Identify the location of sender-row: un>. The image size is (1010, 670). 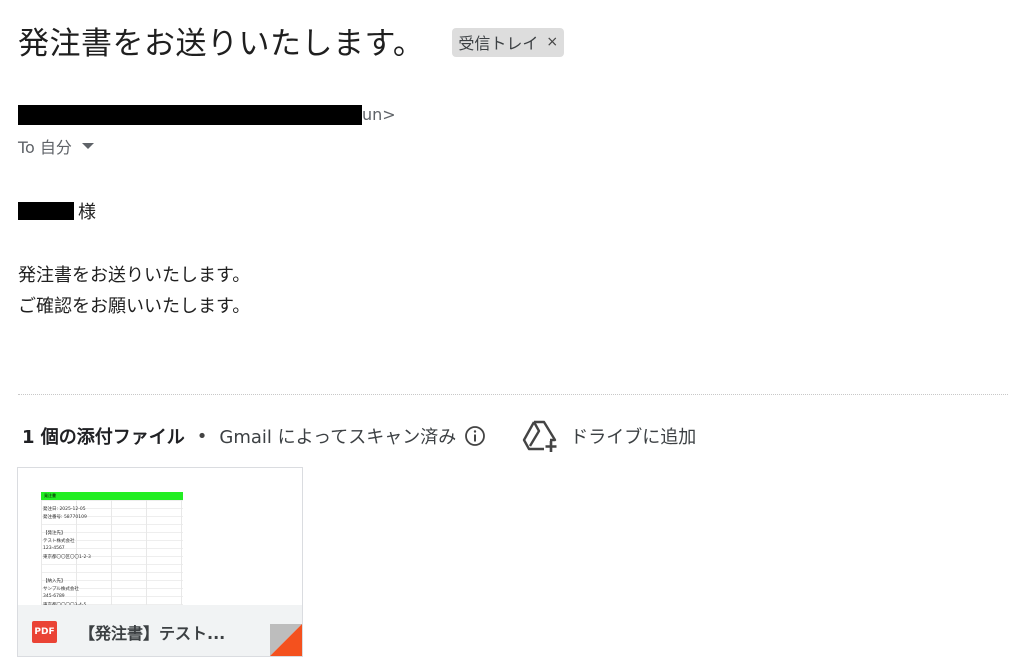
(207, 114).